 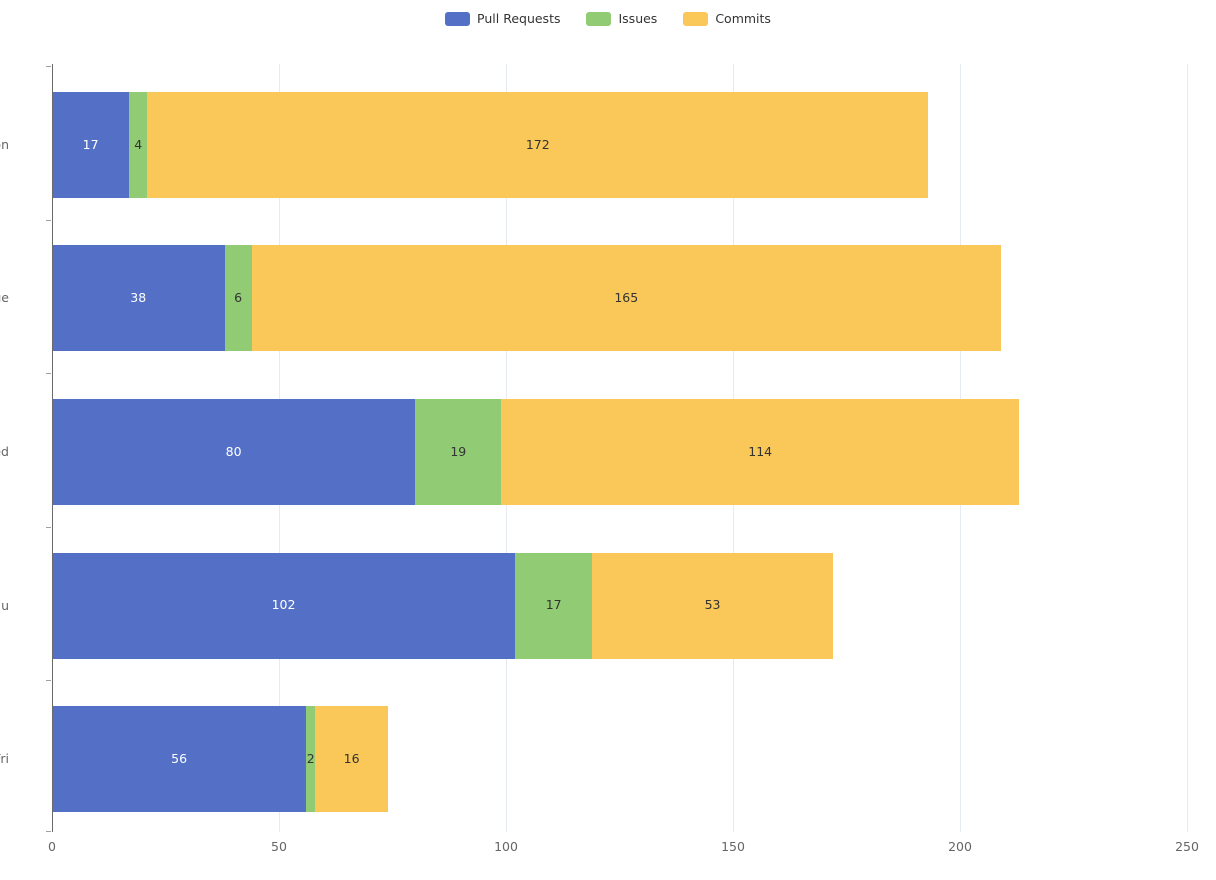 I want to click on bar-value-label: 16, so click(x=351, y=758).